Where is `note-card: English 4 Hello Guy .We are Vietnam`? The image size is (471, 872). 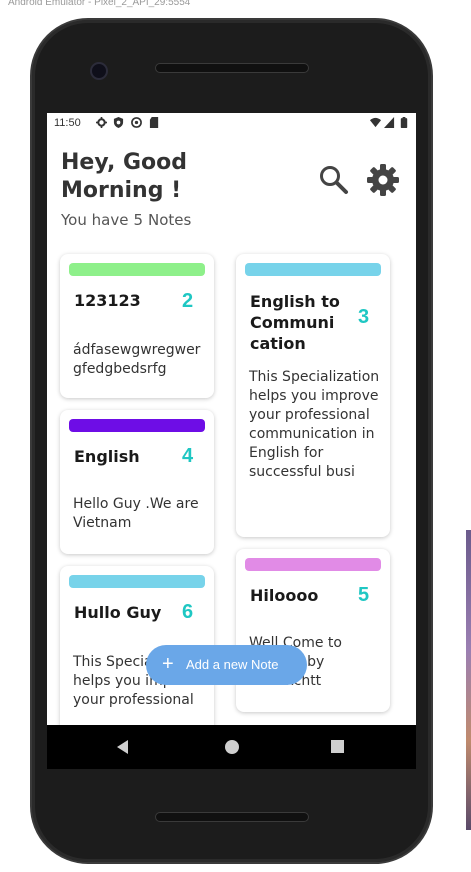 note-card: English 4 Hello Guy .We are Vietnam is located at coordinates (137, 482).